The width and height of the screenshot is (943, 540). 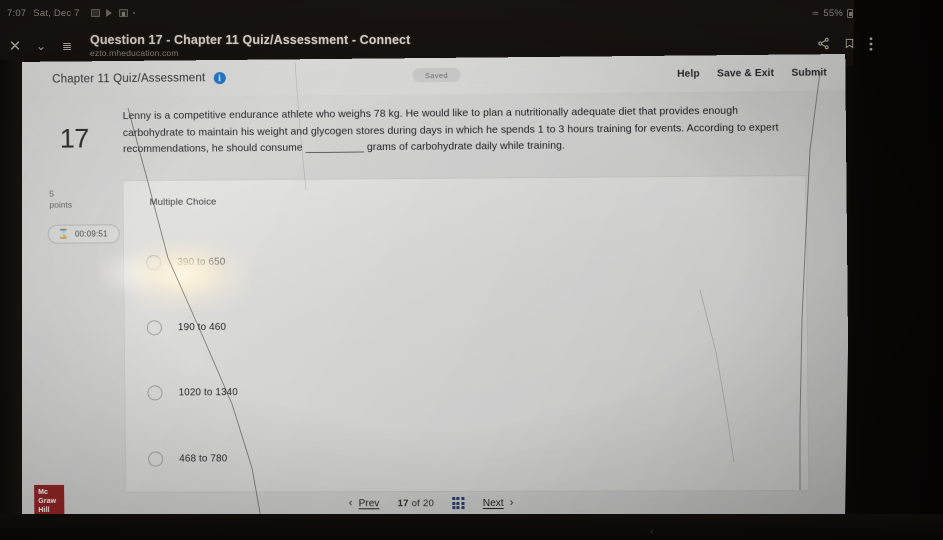 What do you see at coordinates (74, 138) in the screenshot?
I see `question-number: 17` at bounding box center [74, 138].